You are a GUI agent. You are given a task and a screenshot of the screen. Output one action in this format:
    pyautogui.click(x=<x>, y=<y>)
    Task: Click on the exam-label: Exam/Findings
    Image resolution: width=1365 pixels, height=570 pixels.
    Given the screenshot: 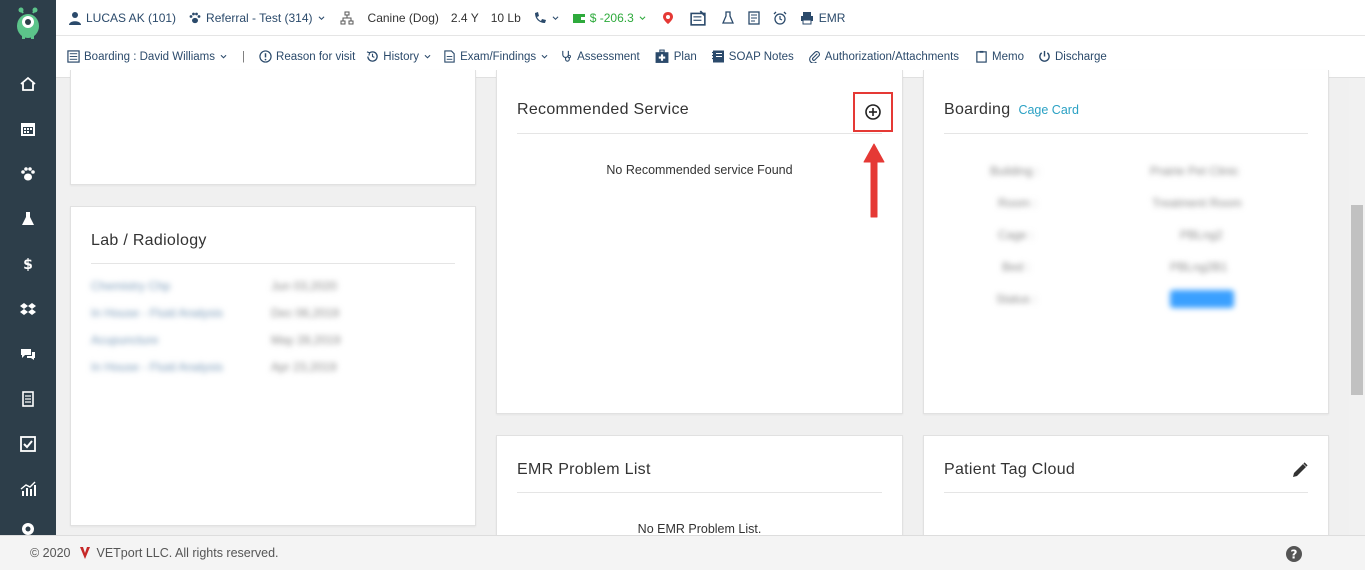 What is the action you would take?
    pyautogui.click(x=498, y=56)
    